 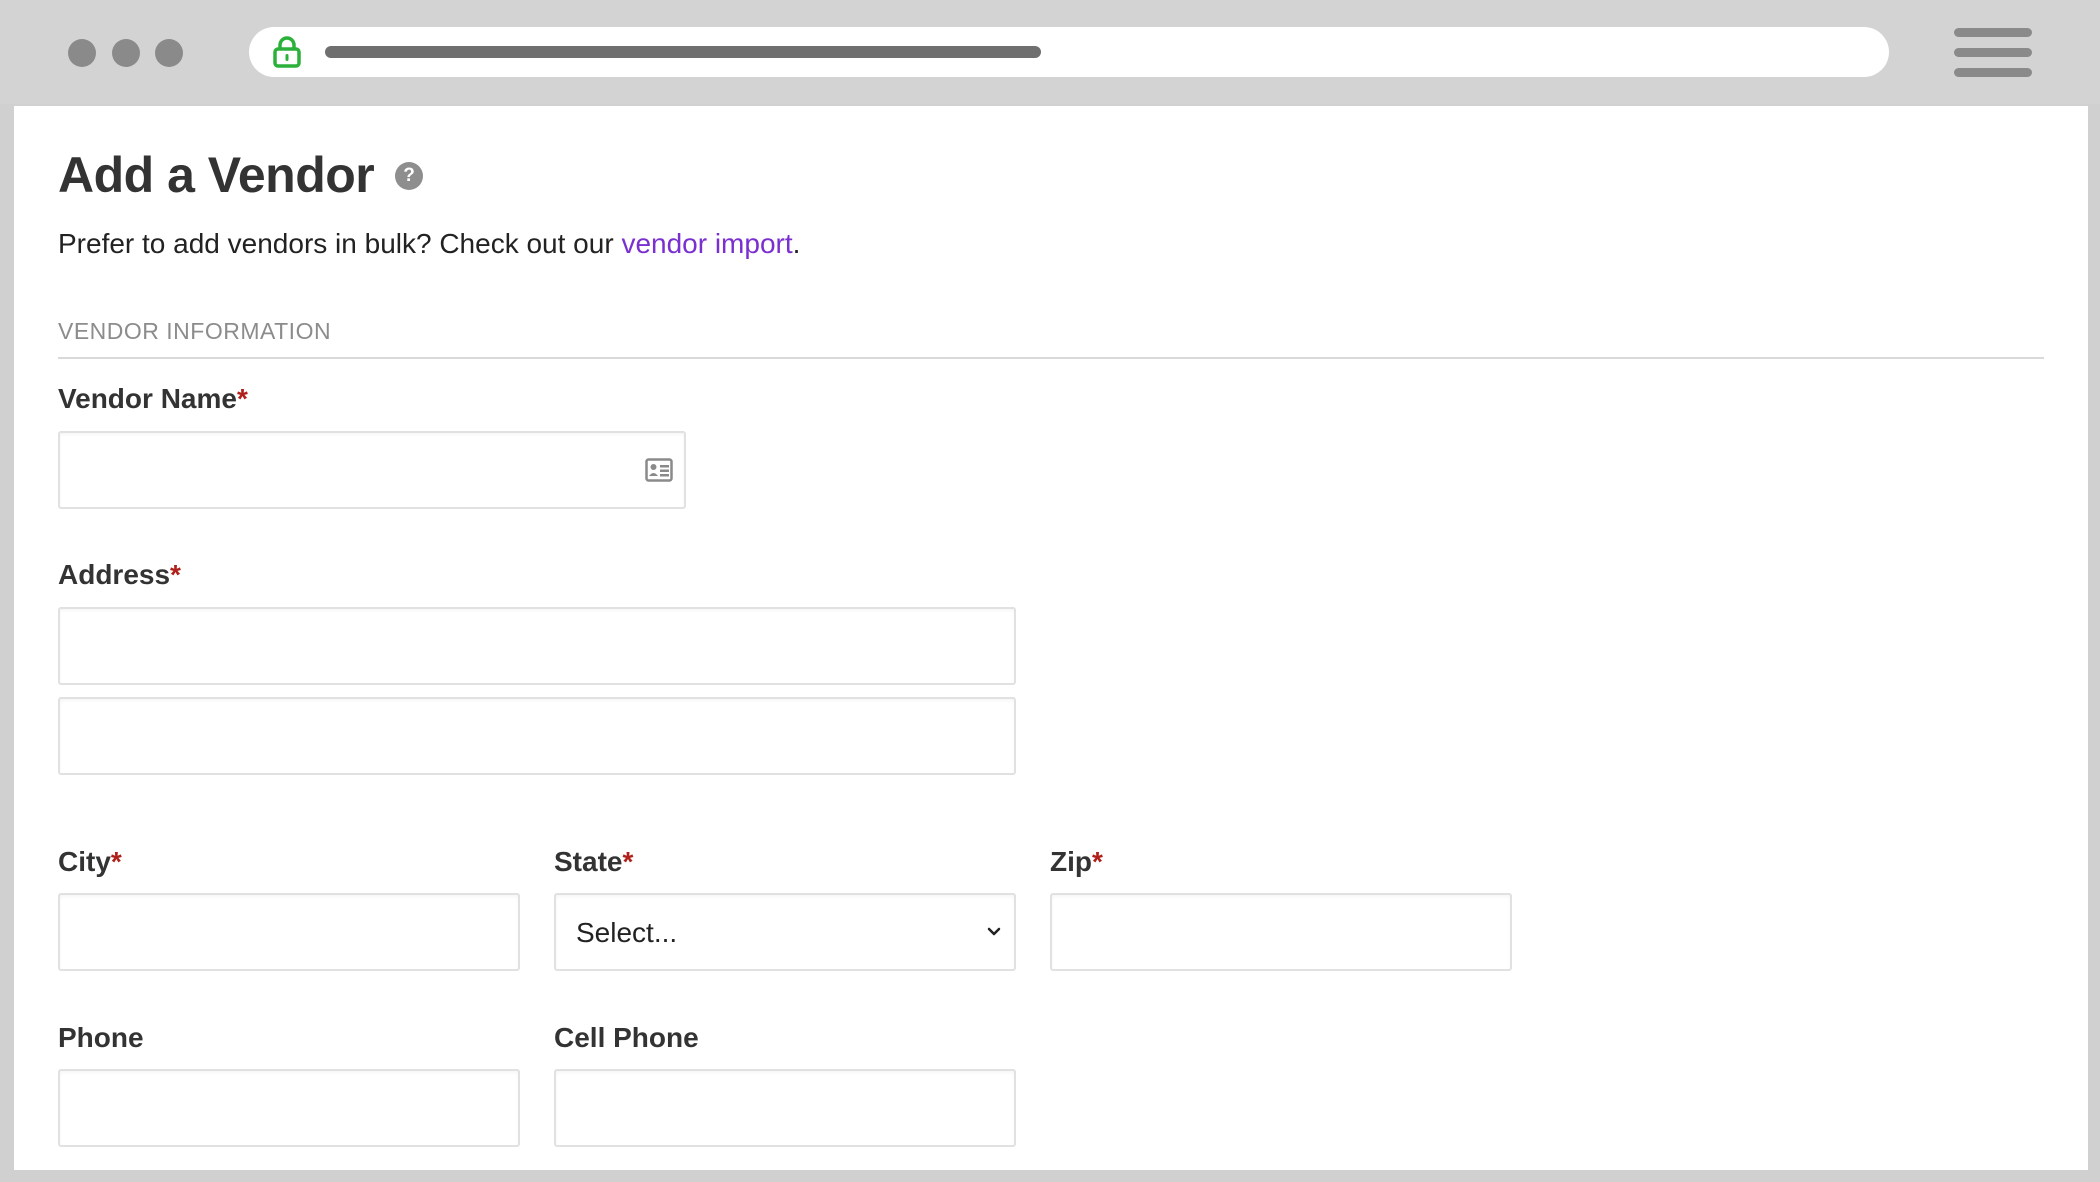 I want to click on address-bar, so click(x=1069, y=52).